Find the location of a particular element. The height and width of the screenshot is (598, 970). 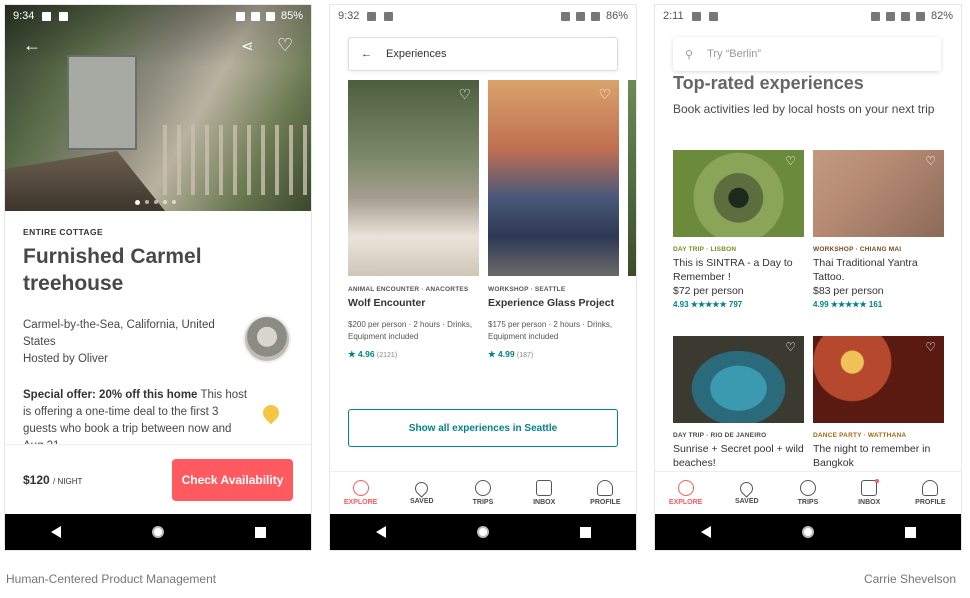

experience-category: ANIMAL ENCOUNTER · ANACORTES is located at coordinates (408, 289).